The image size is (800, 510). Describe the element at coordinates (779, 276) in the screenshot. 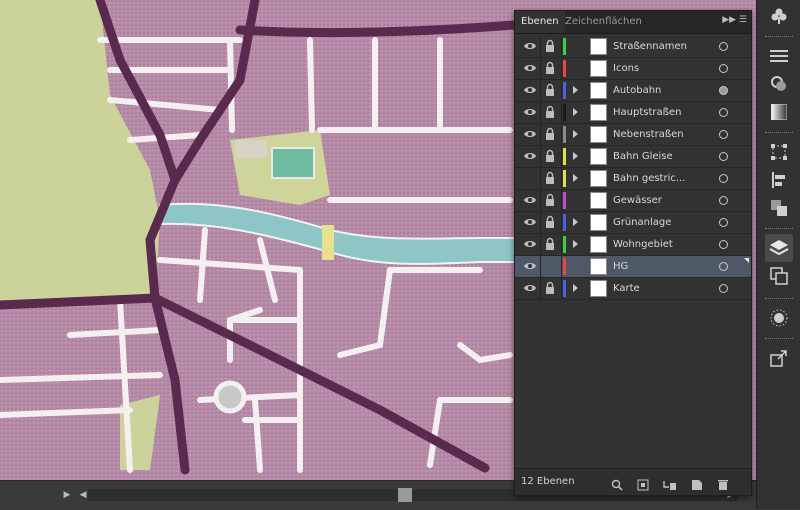

I see `artboards-icon` at that location.